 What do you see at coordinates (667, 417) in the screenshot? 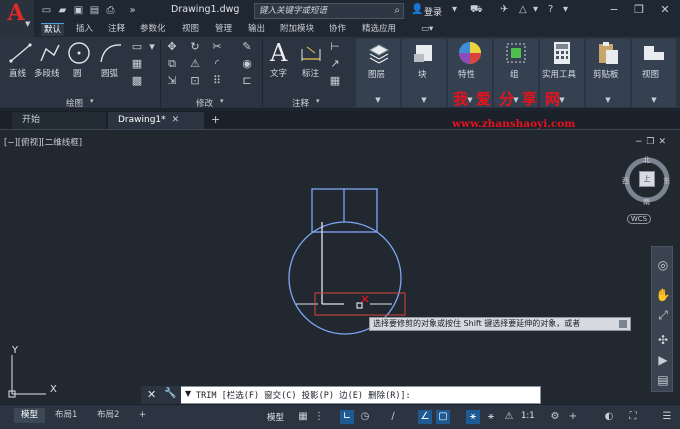
I see `customize-menu-icon: ☰` at bounding box center [667, 417].